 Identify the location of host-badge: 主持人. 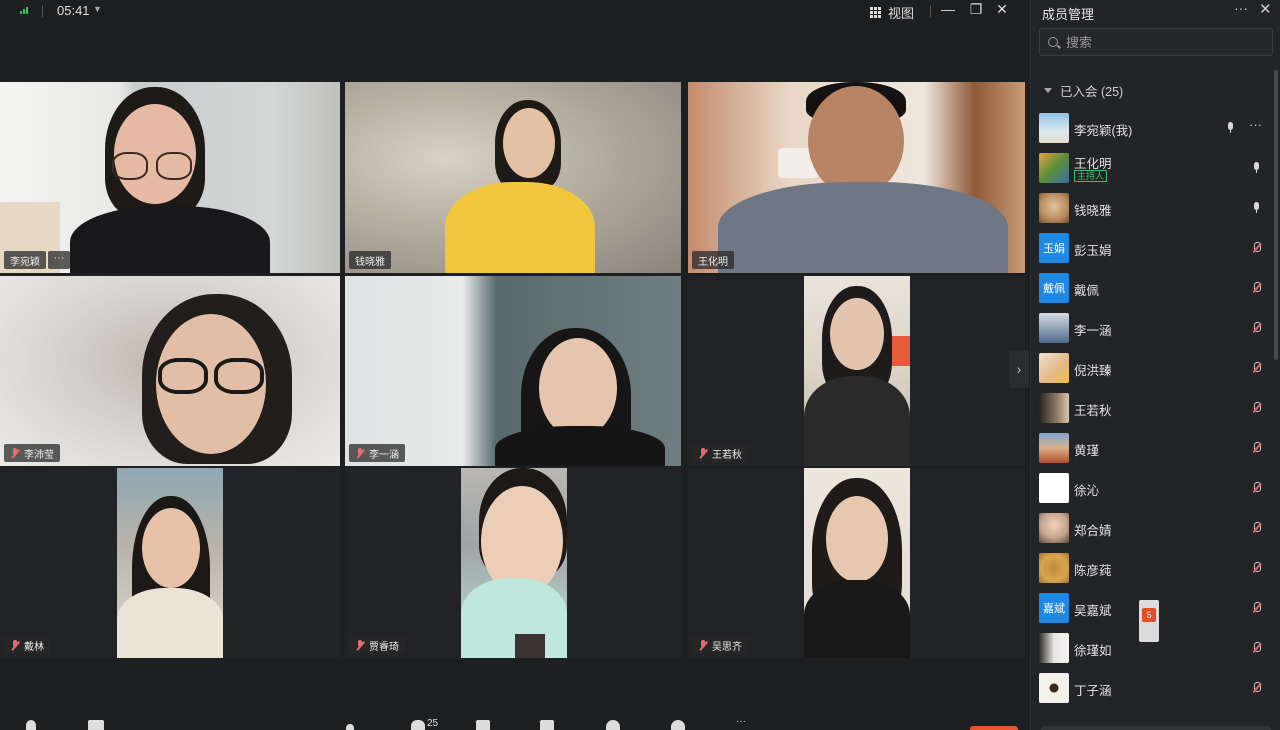
(1091, 176).